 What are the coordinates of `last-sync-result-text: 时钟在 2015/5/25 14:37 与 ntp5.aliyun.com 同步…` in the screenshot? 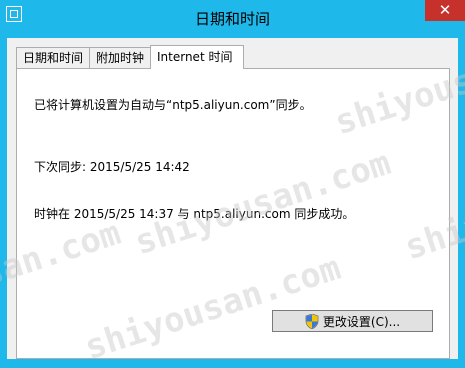 It's located at (194, 214).